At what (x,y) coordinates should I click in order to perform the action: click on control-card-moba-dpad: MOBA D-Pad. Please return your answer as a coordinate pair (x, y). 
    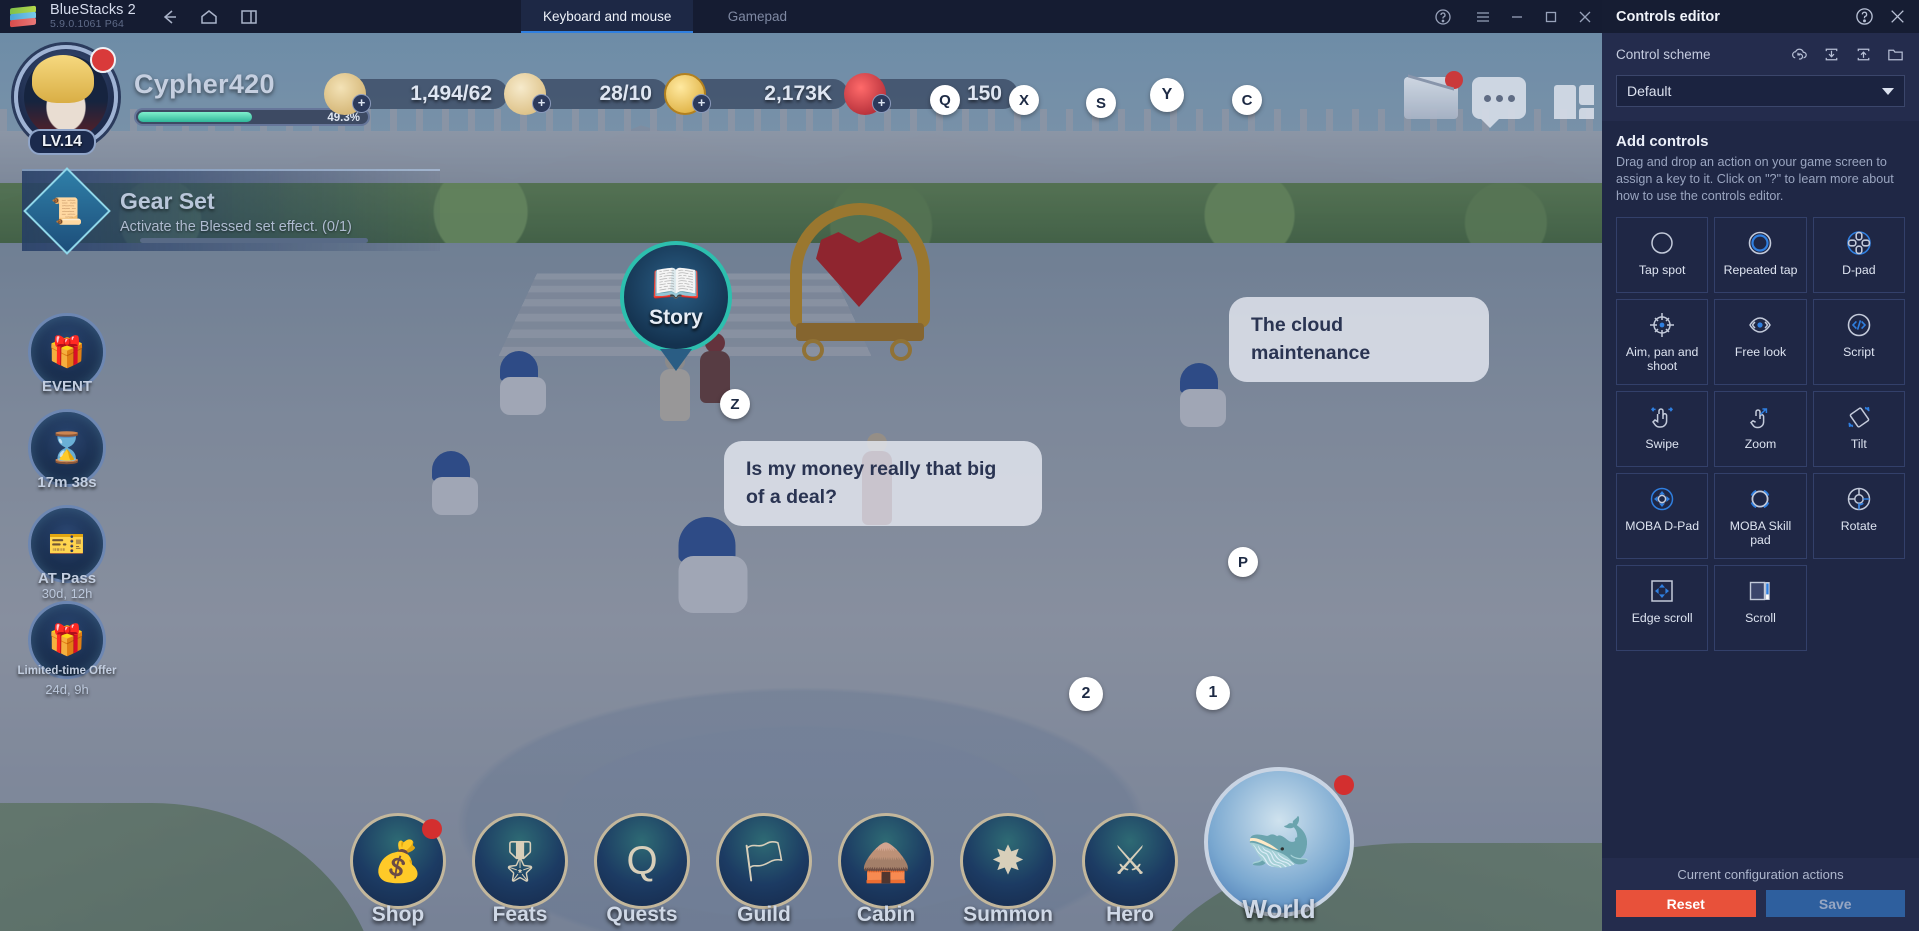
    Looking at the image, I should click on (1662, 515).